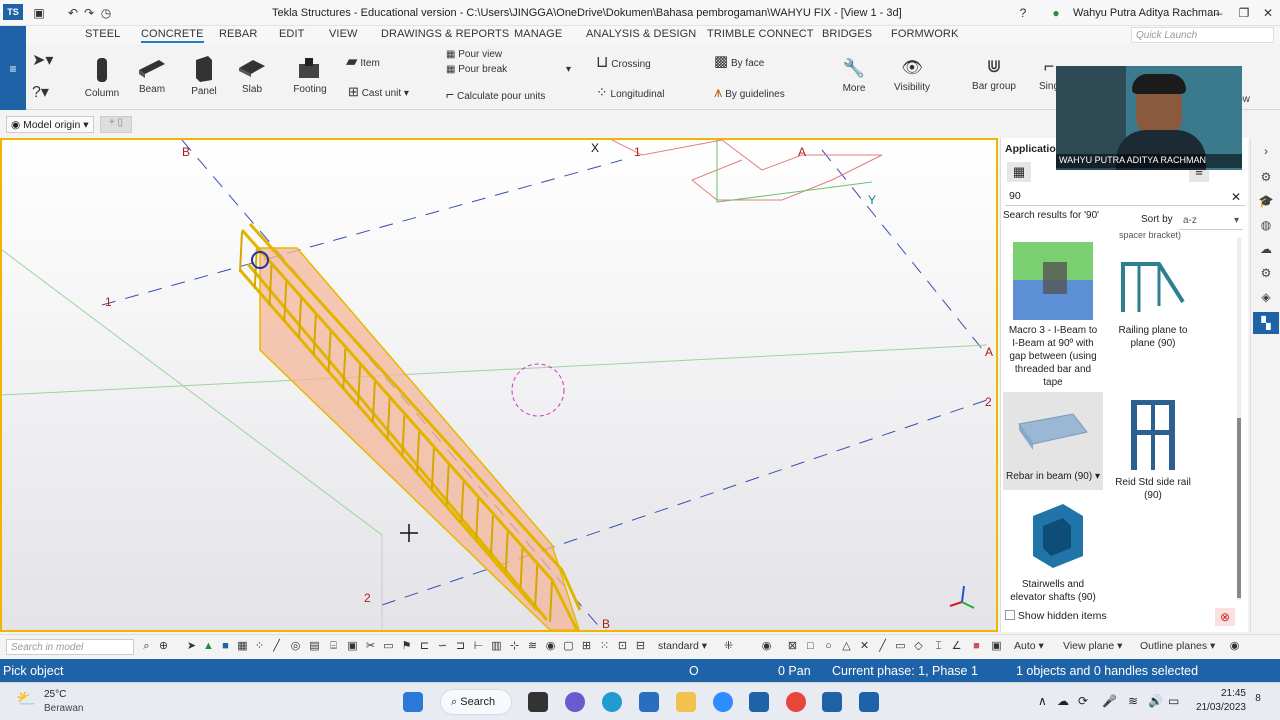 The width and height of the screenshot is (1280, 720). What do you see at coordinates (42, 60) in the screenshot?
I see `select-arrow-icon: ➤▾` at bounding box center [42, 60].